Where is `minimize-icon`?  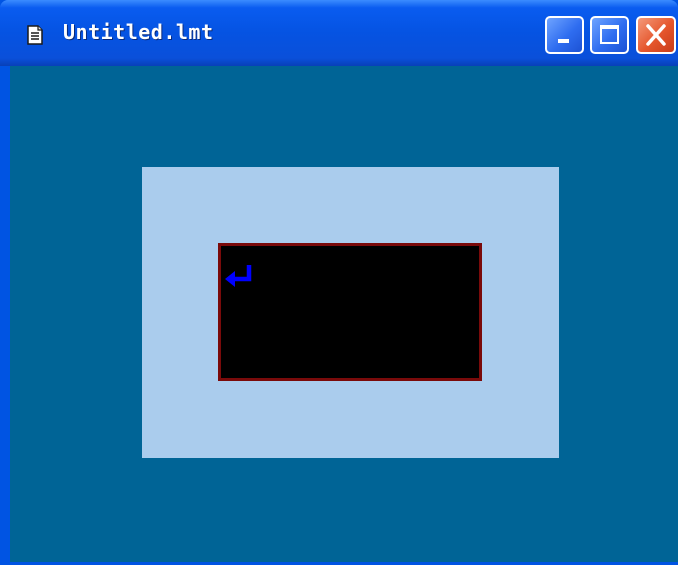
minimize-icon is located at coordinates (563, 41).